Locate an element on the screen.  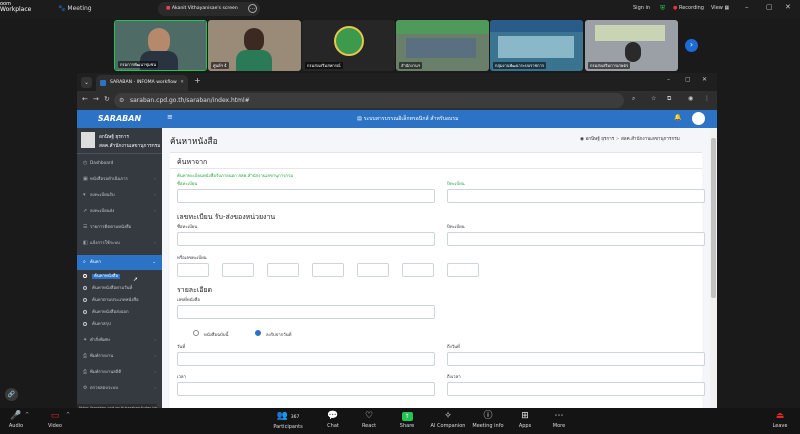
register-name-input is located at coordinates (306, 196).